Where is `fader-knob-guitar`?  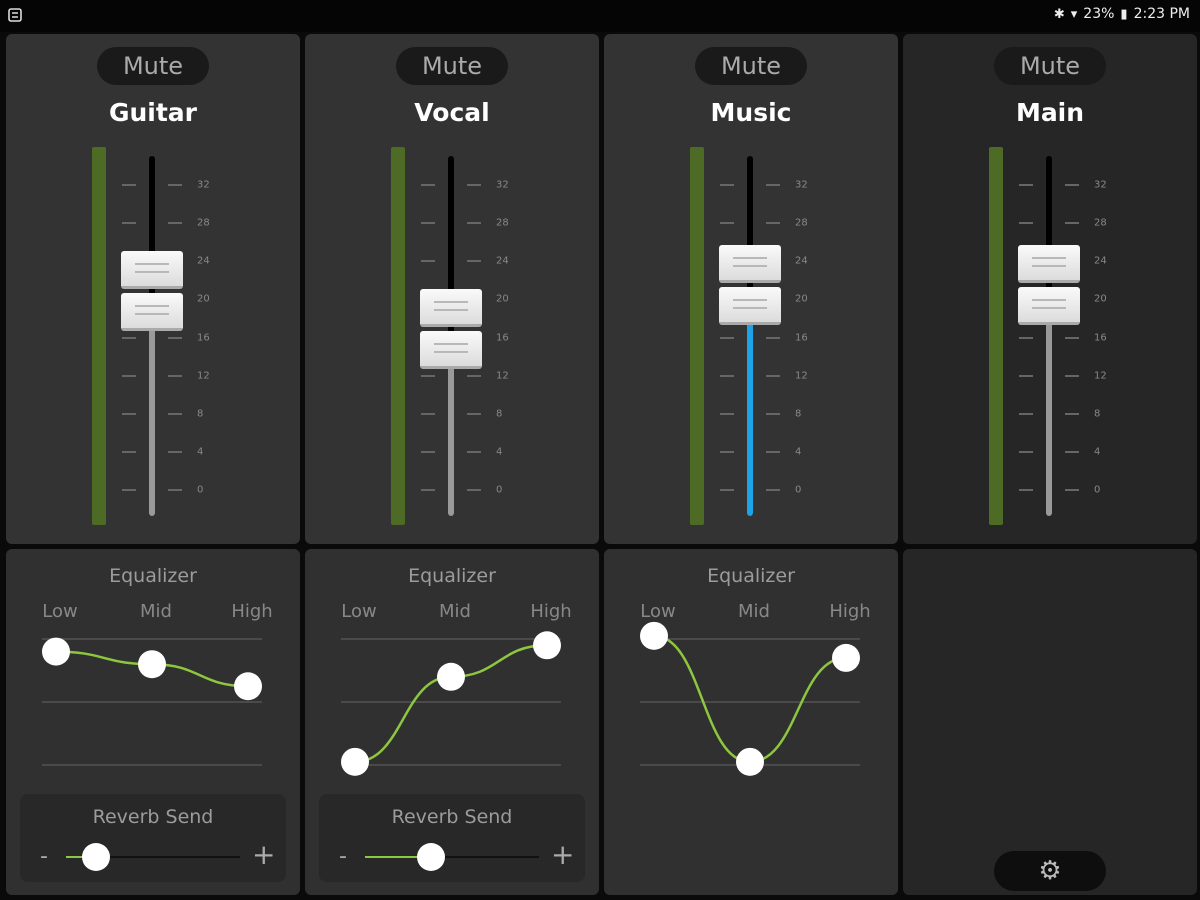
fader-knob-guitar is located at coordinates (152, 292).